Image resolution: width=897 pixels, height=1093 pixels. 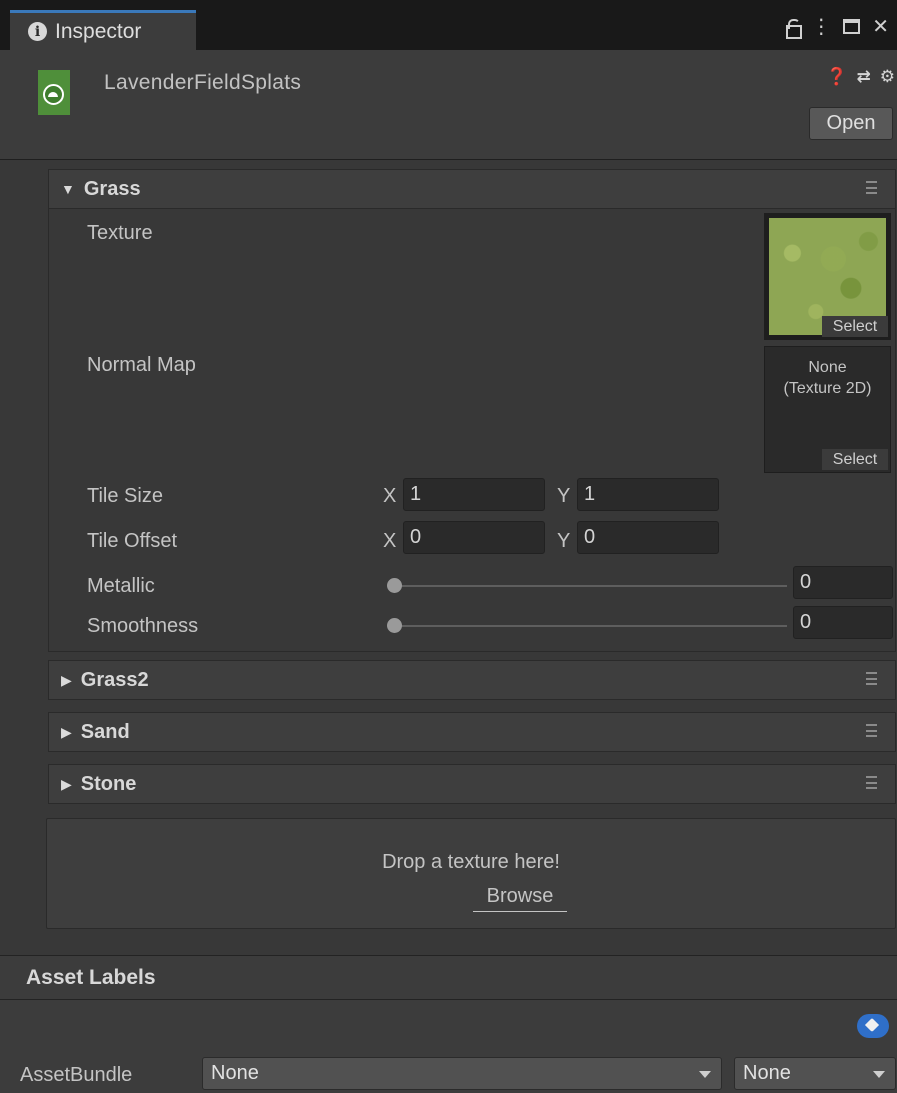 What do you see at coordinates (471, 873) in the screenshot?
I see `texture-drop-zone: Drop a texture here! Browse` at bounding box center [471, 873].